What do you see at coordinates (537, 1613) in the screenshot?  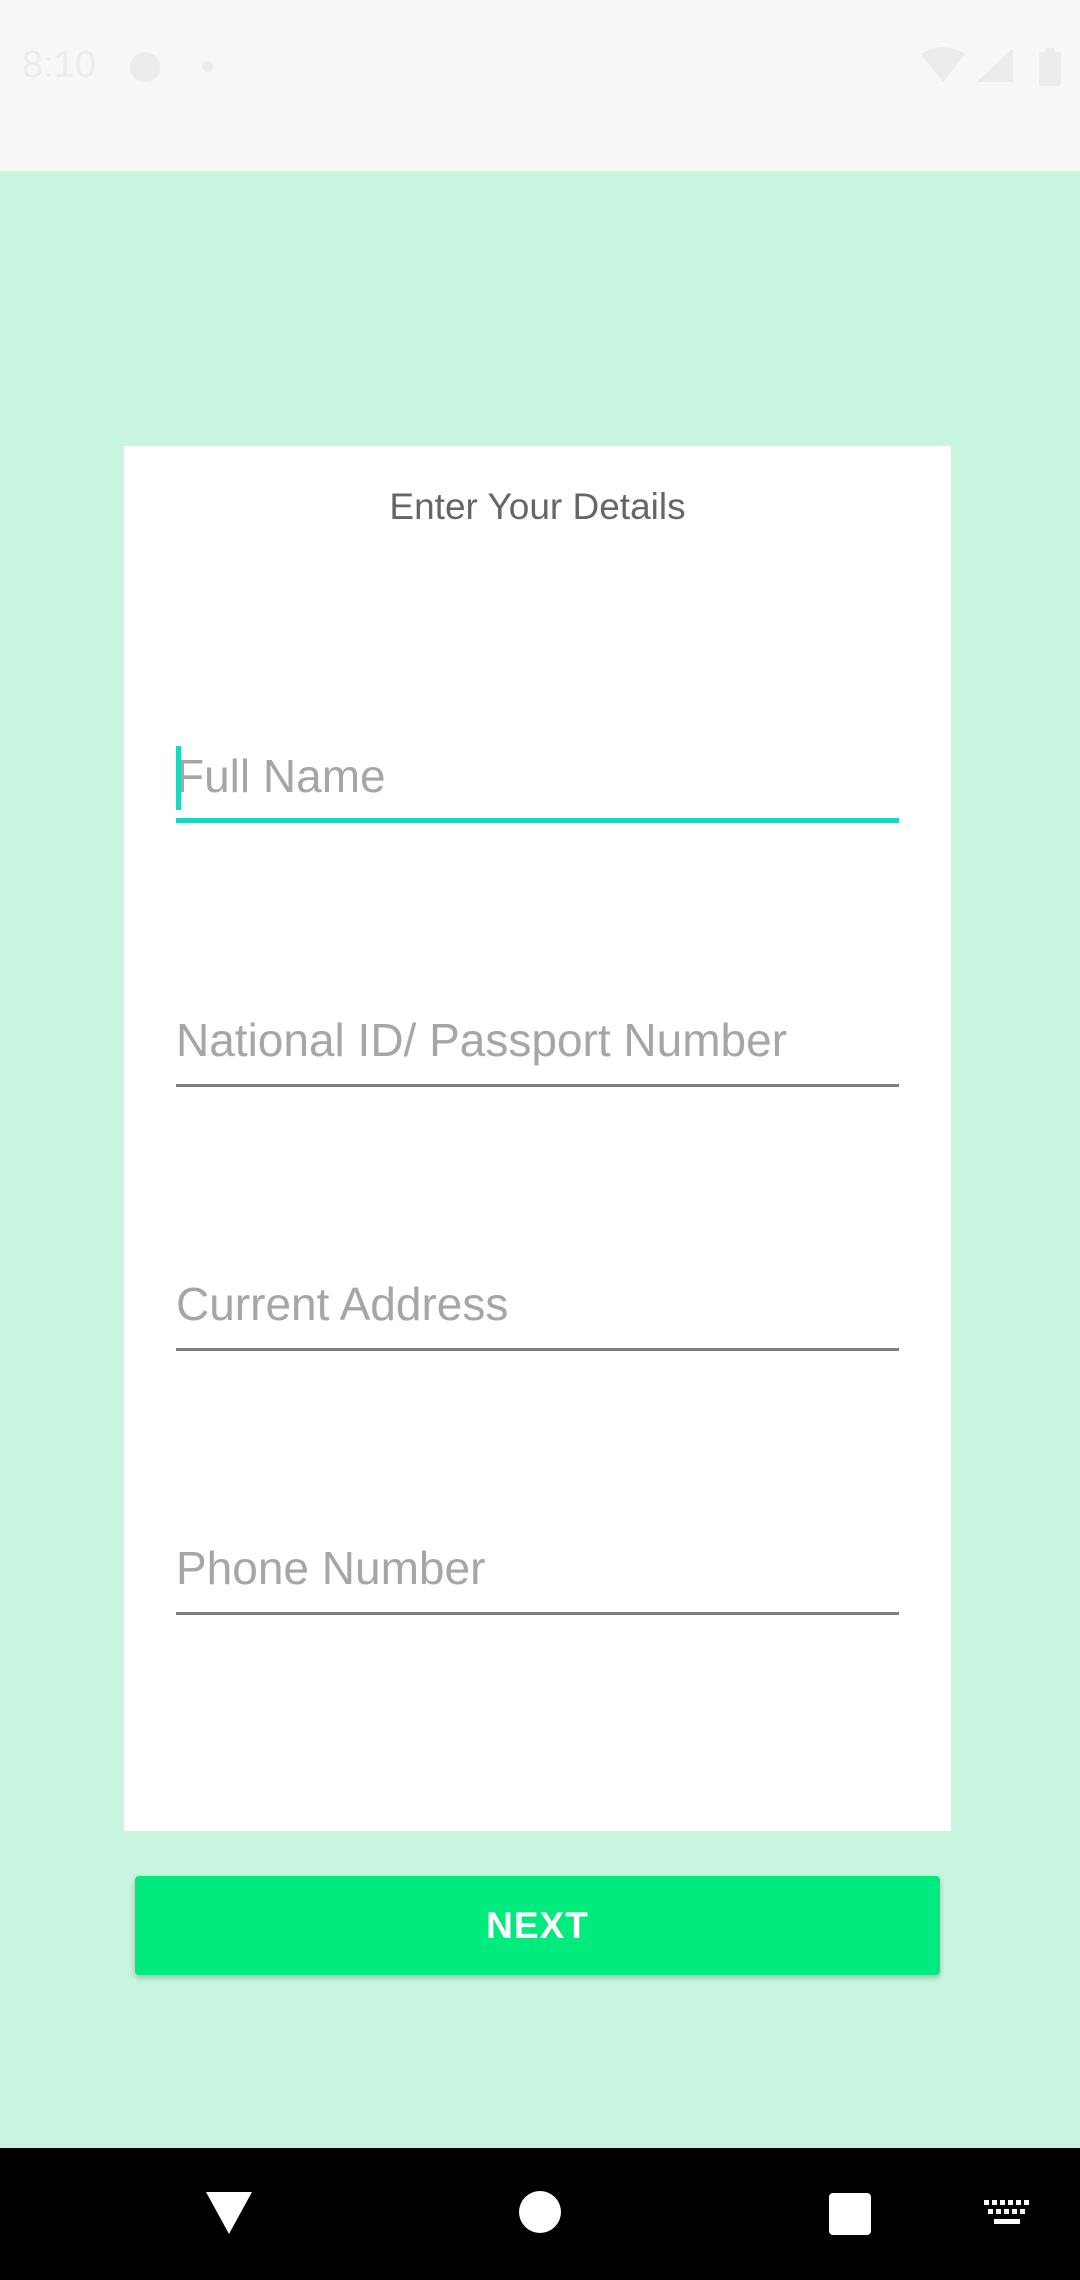 I see `phone-number-underline` at bounding box center [537, 1613].